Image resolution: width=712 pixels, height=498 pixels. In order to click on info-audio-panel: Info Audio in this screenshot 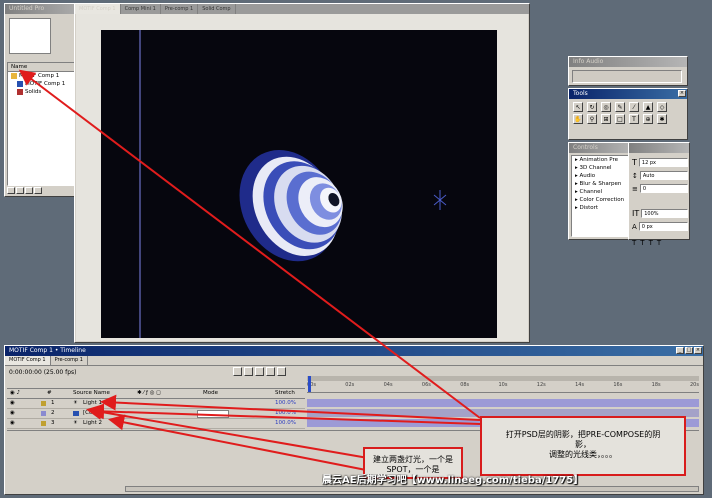, I will do `click(628, 71)`.